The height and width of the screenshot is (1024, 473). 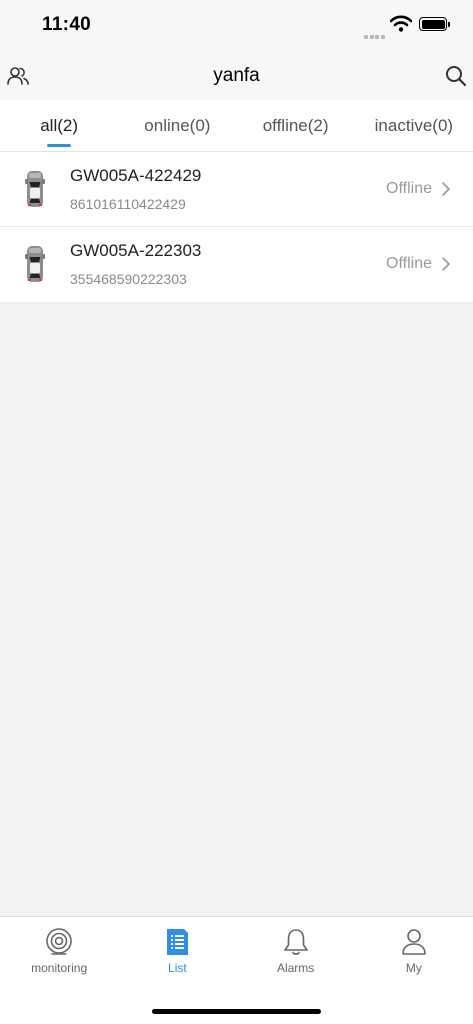 I want to click on tab-online: online(0), so click(x=177, y=125).